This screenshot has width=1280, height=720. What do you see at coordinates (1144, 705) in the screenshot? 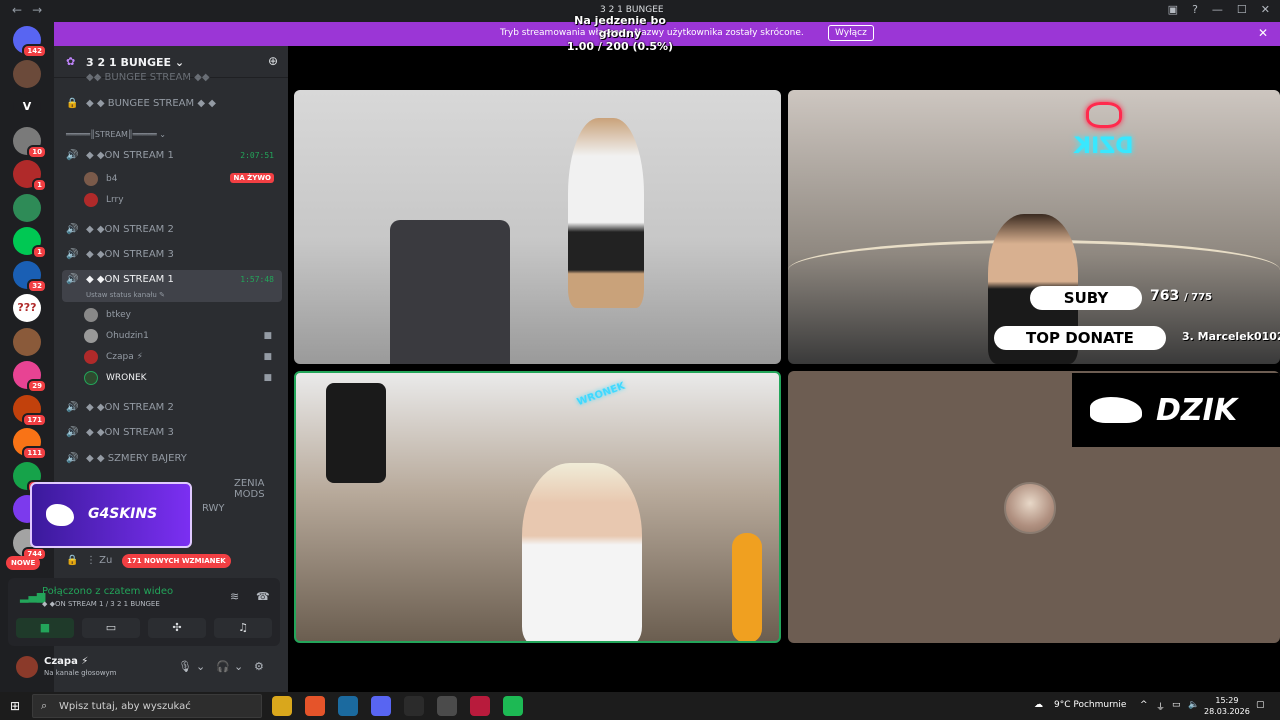
I see `chevron-up-icon: ^` at bounding box center [1144, 705].